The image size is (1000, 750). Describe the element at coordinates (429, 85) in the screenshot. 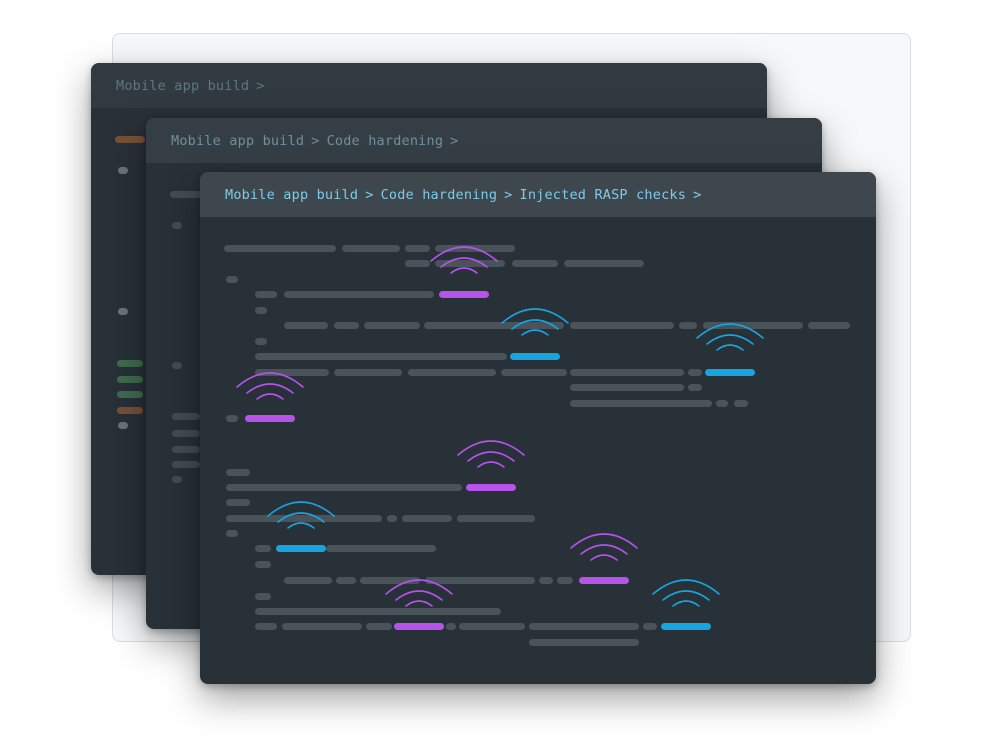

I see `breadcrumb: Mobile app build >` at that location.